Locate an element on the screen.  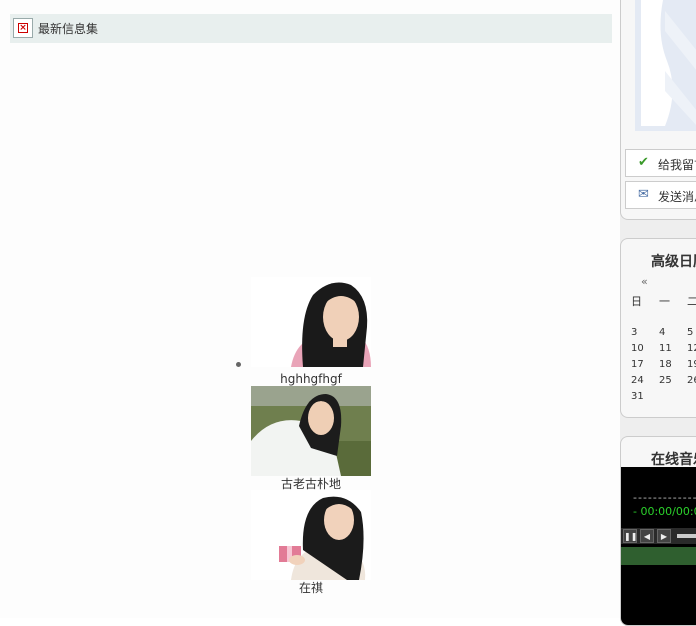
avatar is located at coordinates (665, 65).